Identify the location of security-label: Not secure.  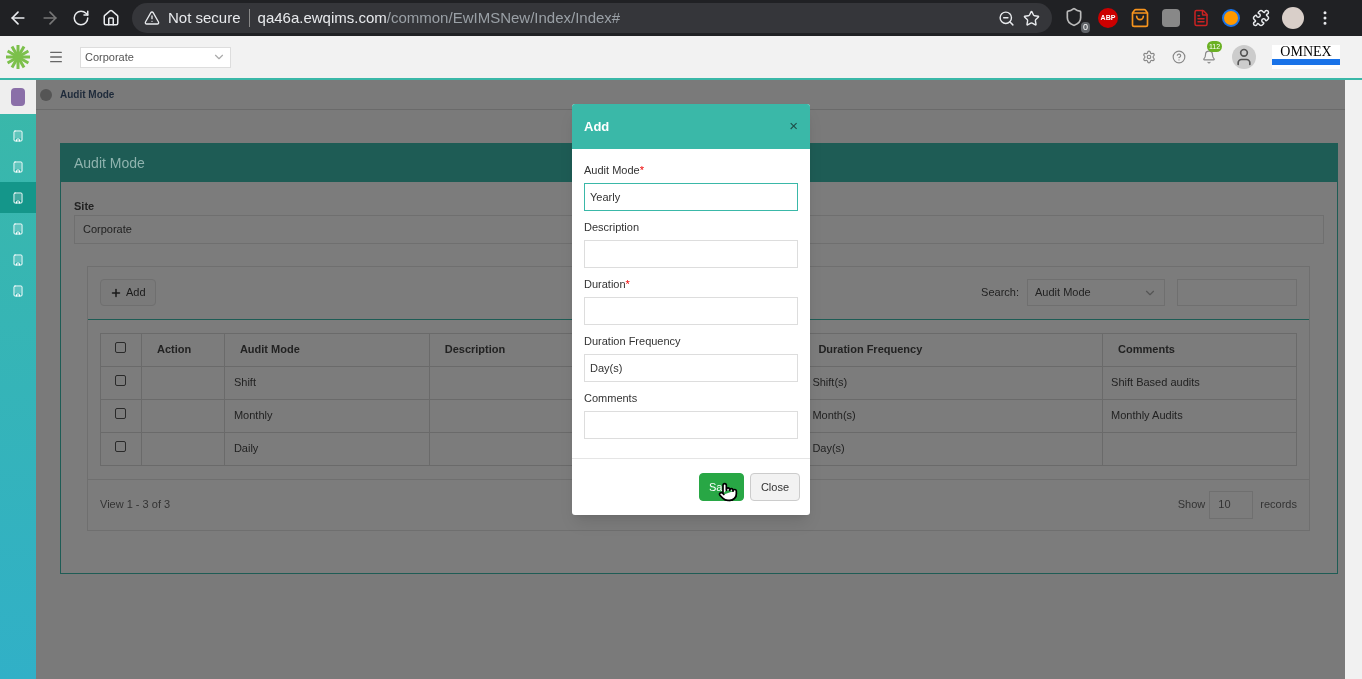
(204, 17).